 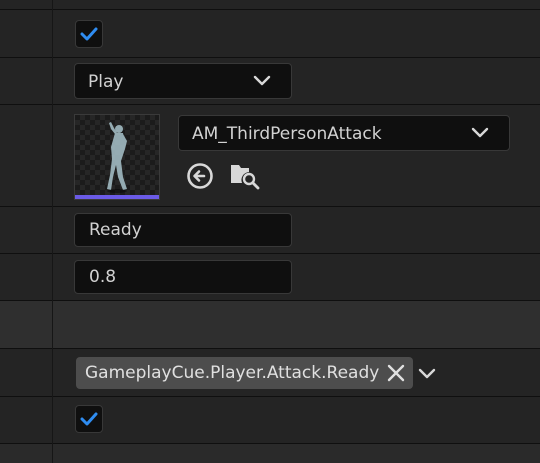 I want to click on use-selected-asset-button, so click(x=200, y=176).